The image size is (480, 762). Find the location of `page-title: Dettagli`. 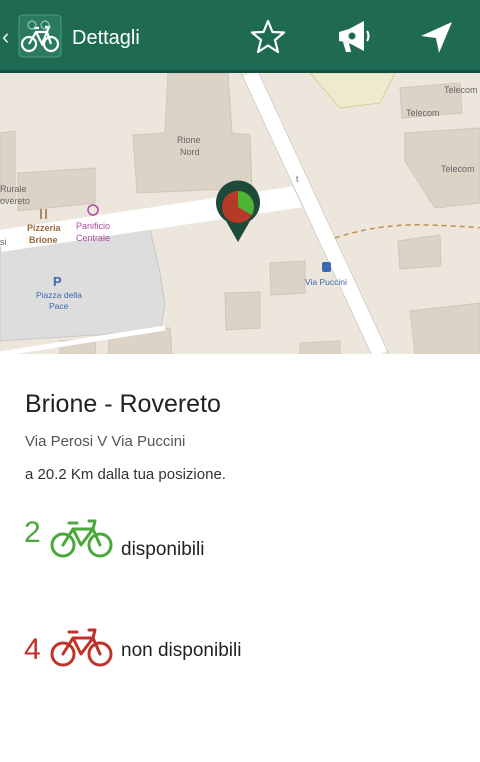

page-title: Dettagli is located at coordinates (106, 38).